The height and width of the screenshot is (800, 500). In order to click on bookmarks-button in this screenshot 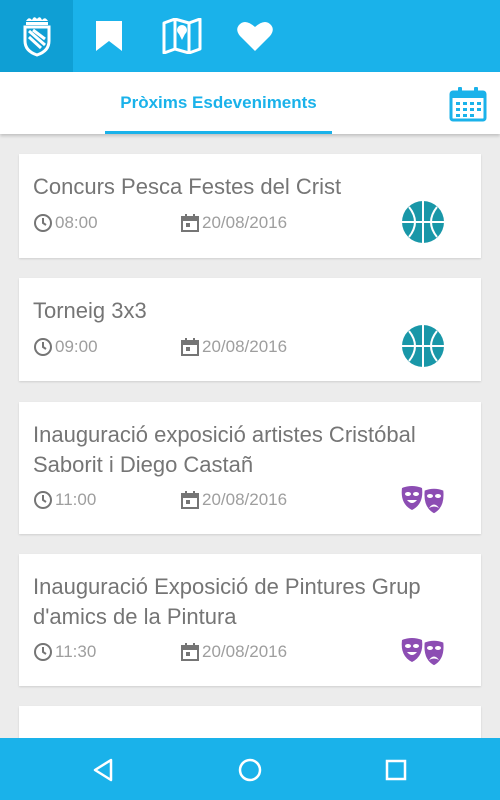, I will do `click(109, 36)`.